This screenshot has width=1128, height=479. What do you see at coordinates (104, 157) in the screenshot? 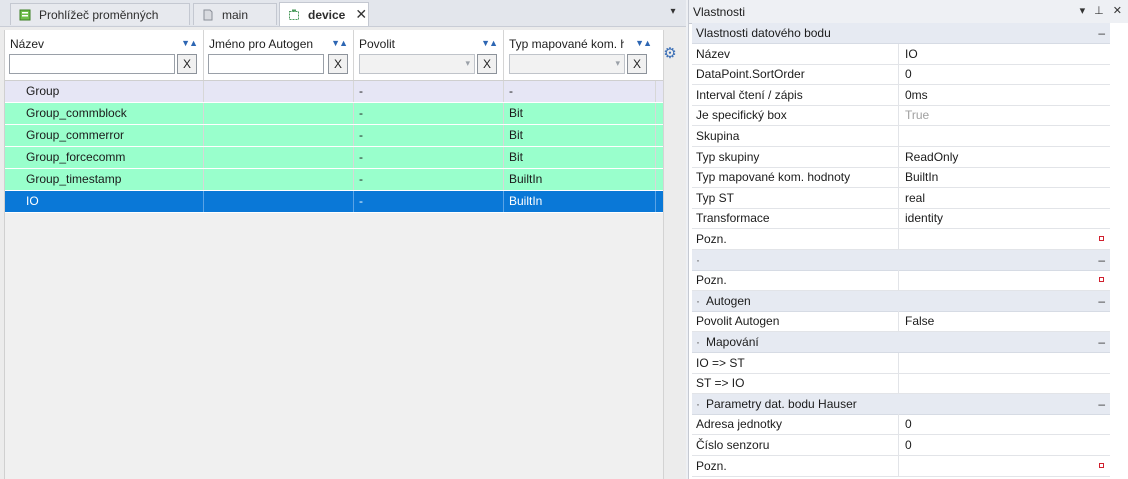
I see `cell-name: Group_forcecomm` at bounding box center [104, 157].